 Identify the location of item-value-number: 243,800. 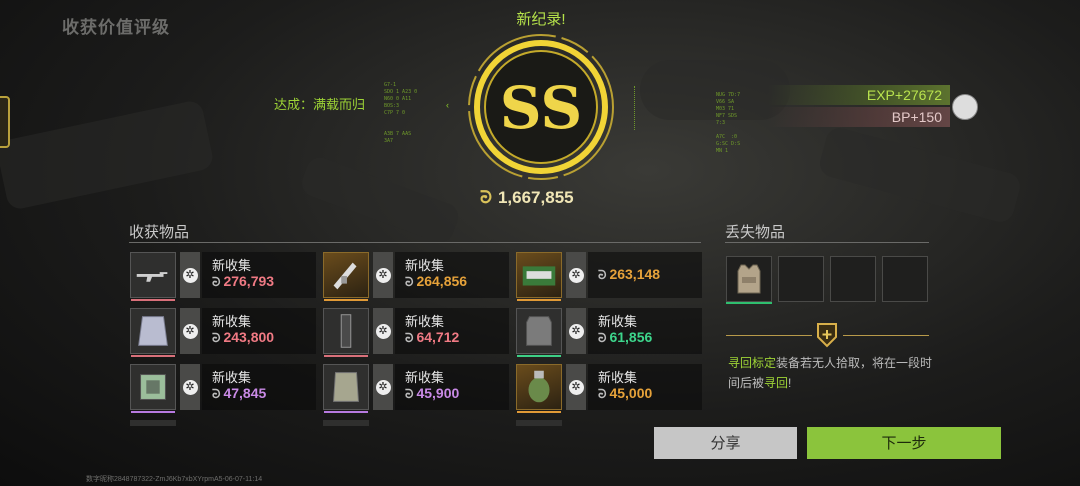
(249, 337).